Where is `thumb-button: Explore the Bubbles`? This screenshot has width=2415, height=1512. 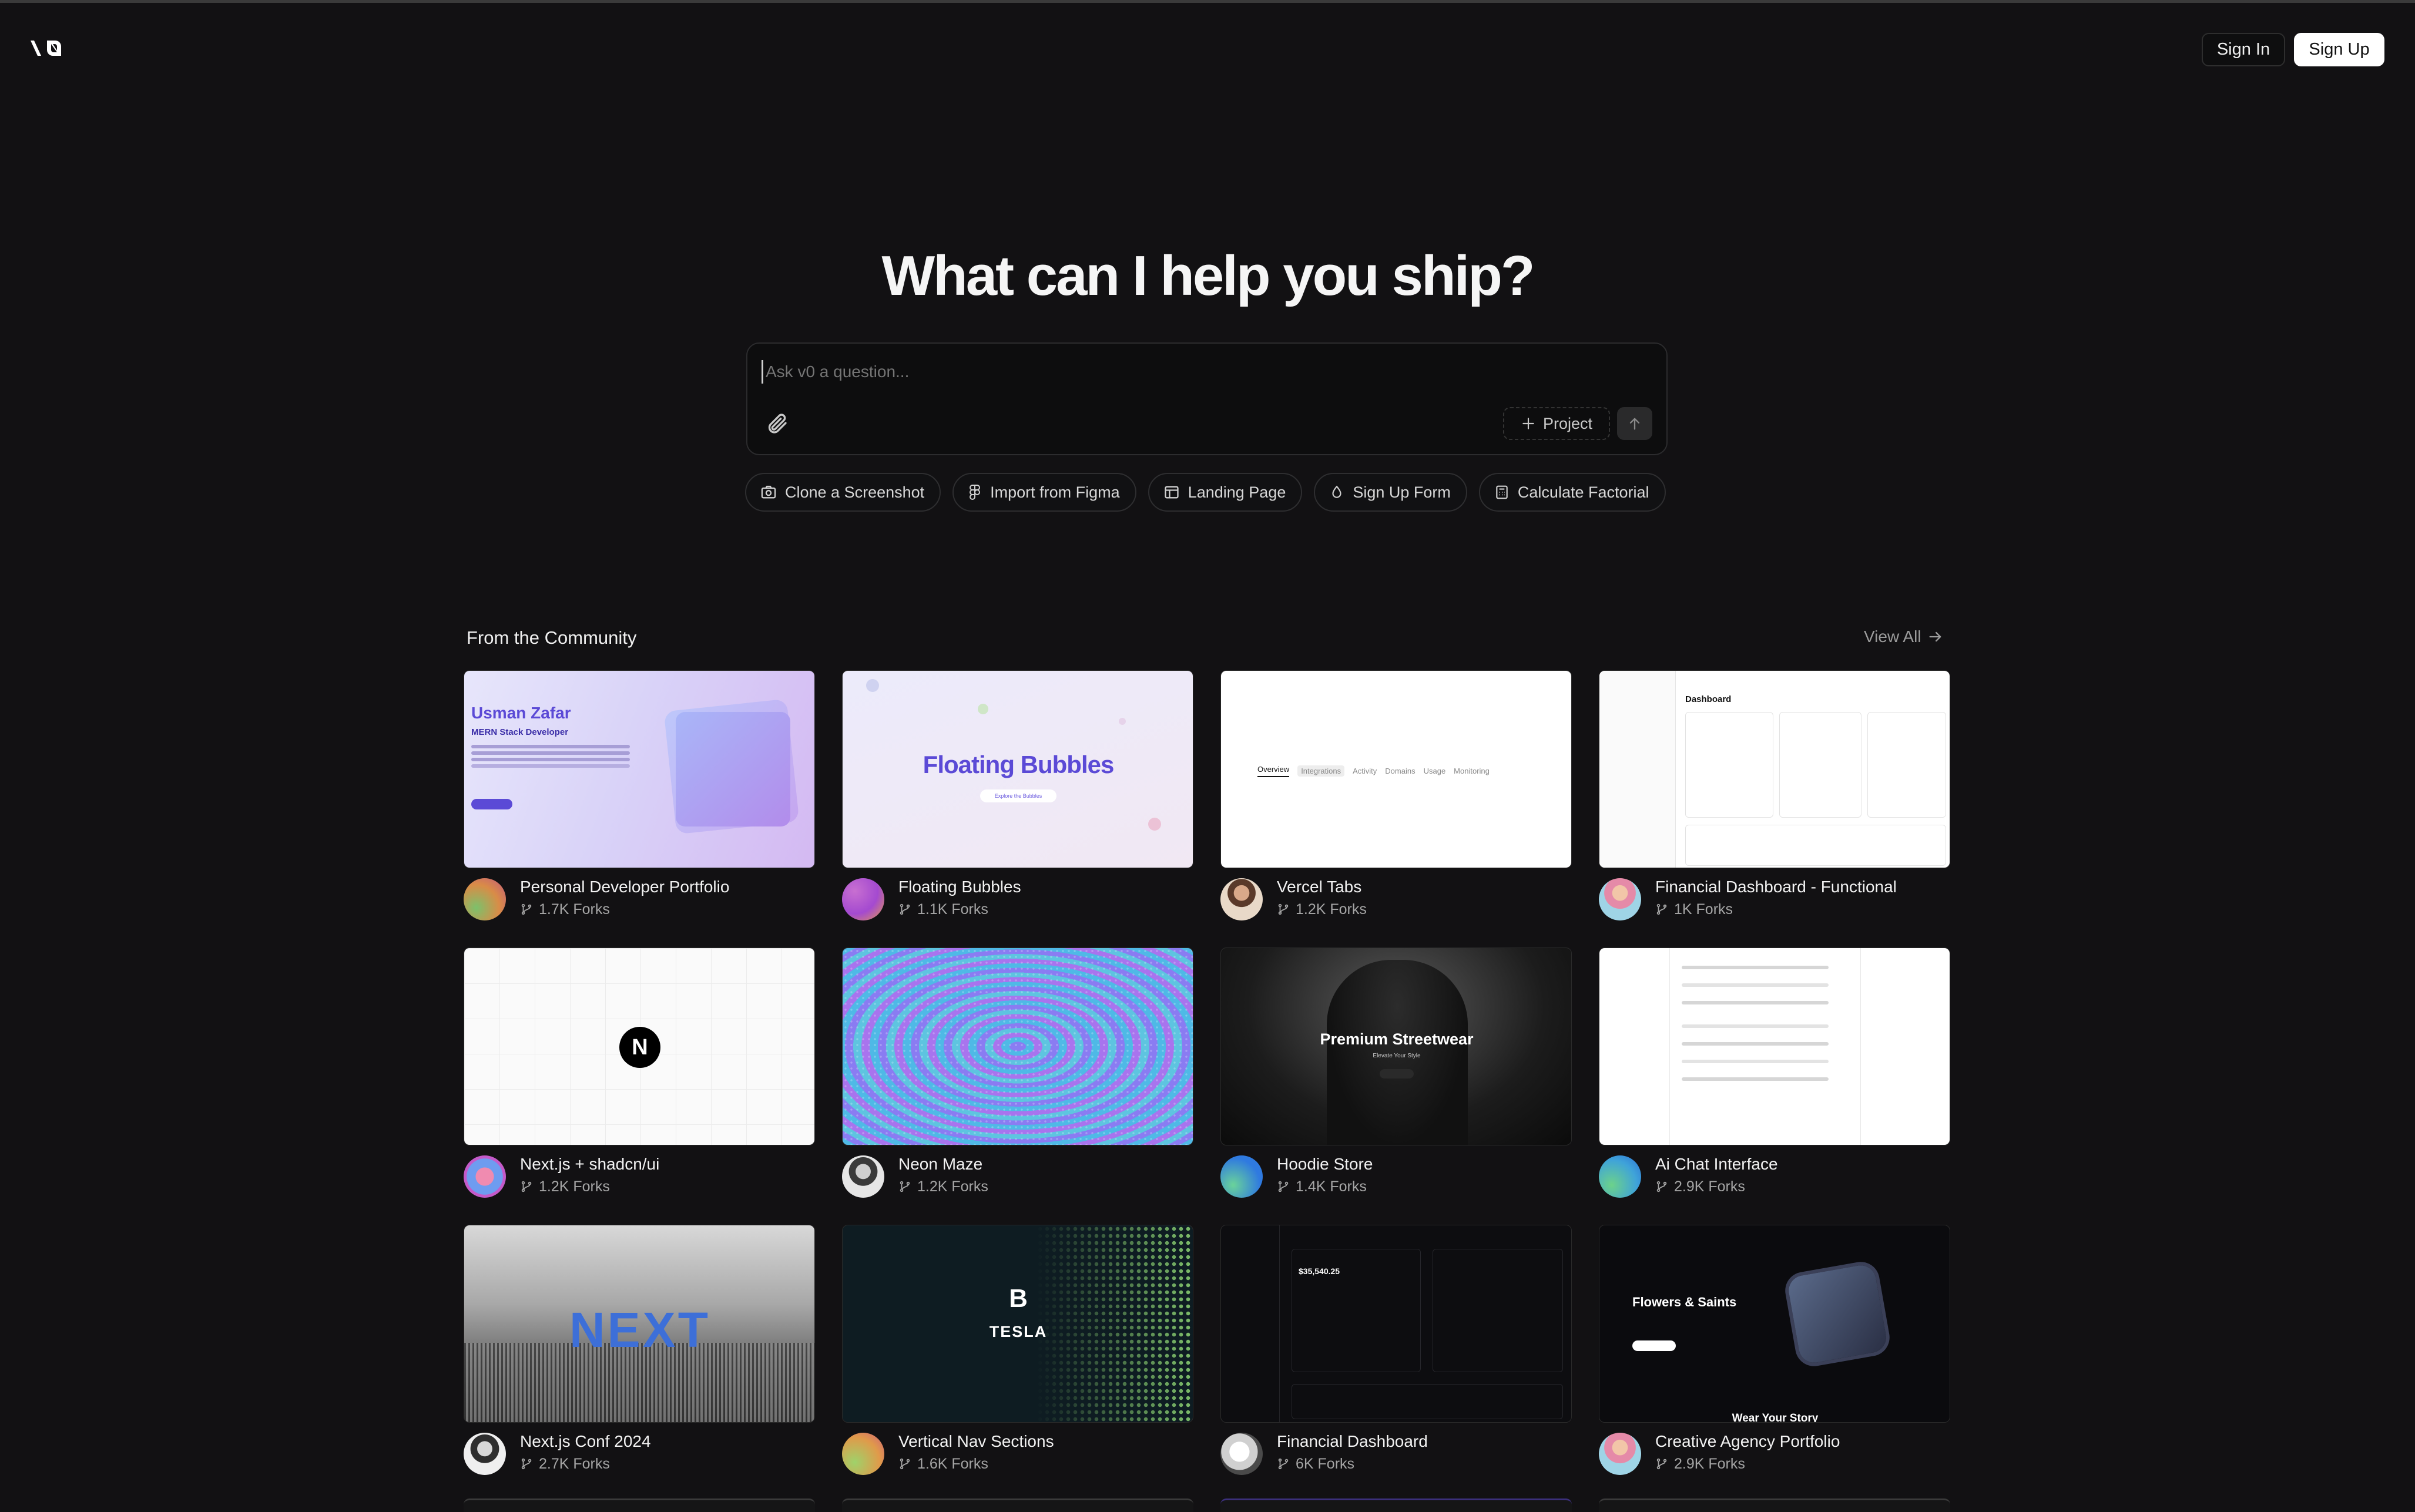 thumb-button: Explore the Bubbles is located at coordinates (1018, 795).